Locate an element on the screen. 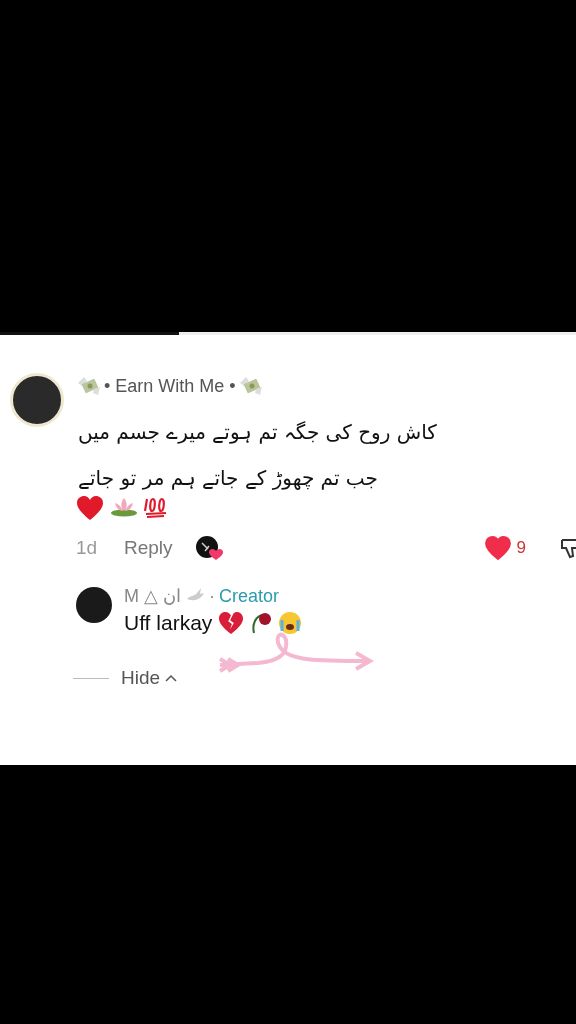 This screenshot has height=1024, width=576. reply-avatar is located at coordinates (94, 605).